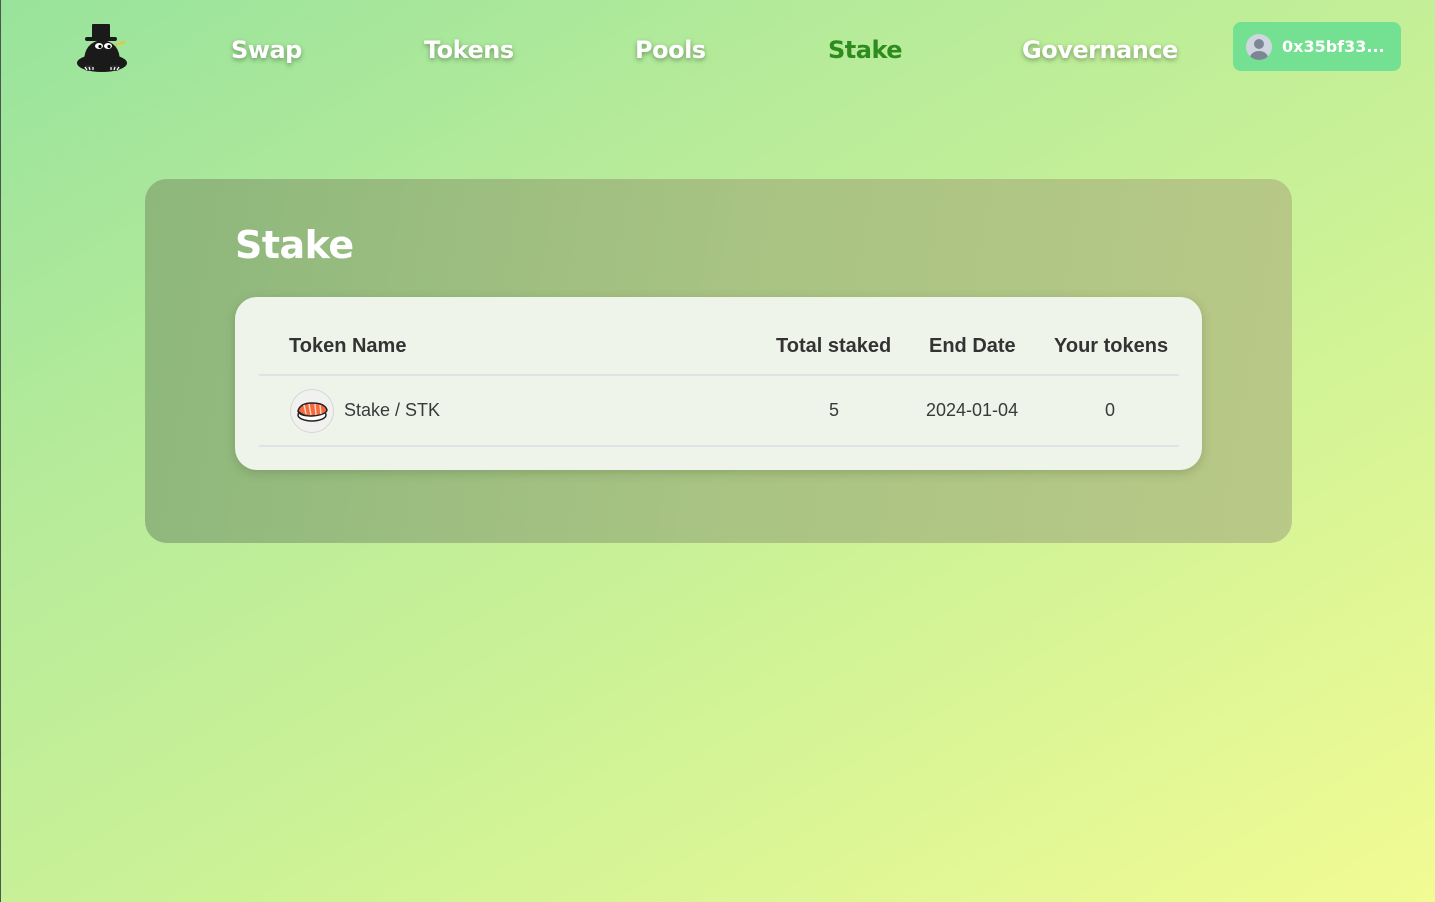 This screenshot has width=1435, height=902. Describe the element at coordinates (1110, 410) in the screenshot. I see `your-tokens-value: 0` at that location.